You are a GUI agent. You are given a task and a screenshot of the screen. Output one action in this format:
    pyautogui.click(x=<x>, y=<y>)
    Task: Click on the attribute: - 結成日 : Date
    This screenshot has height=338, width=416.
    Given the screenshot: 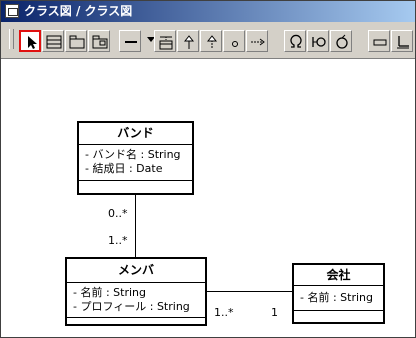 What is the action you would take?
    pyautogui.click(x=124, y=168)
    